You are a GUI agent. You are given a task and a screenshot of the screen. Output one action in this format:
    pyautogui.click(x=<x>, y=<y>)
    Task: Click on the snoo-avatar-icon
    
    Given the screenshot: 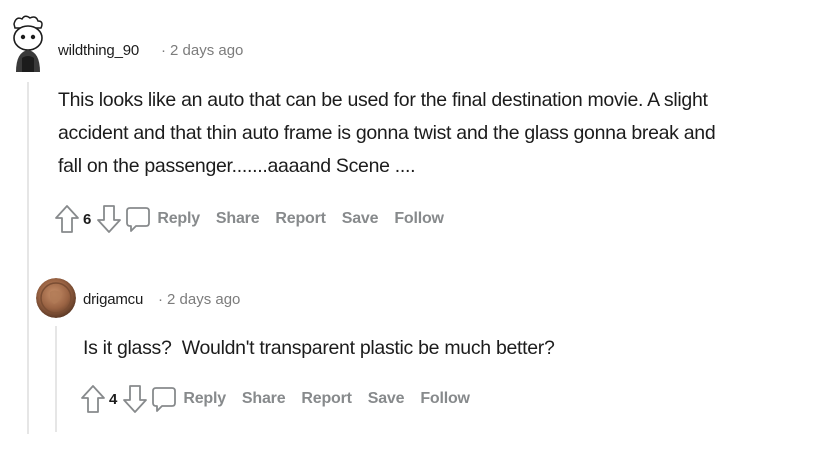 What is the action you would take?
    pyautogui.click(x=27, y=44)
    